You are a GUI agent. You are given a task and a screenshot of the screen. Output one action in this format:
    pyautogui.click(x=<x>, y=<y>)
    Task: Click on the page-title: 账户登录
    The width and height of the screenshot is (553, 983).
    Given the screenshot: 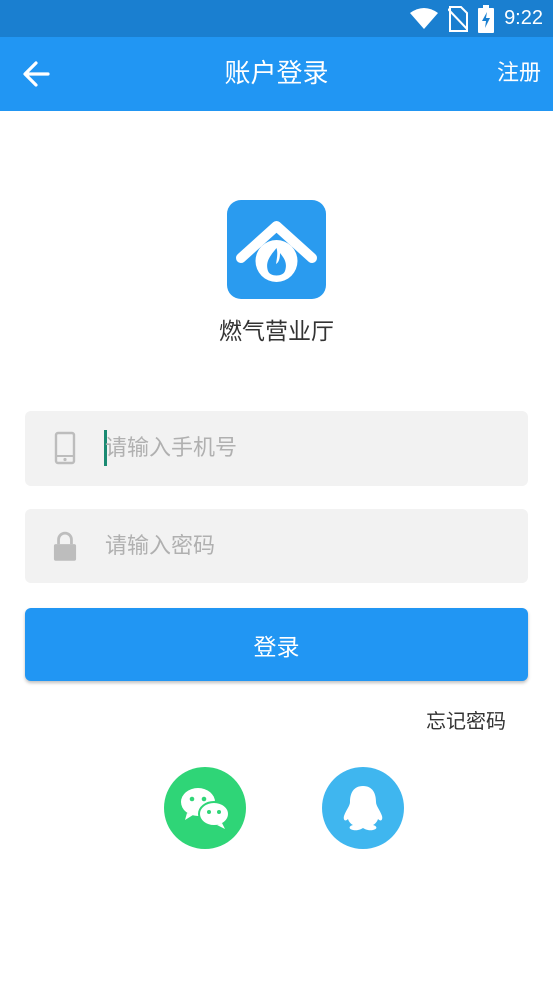 What is the action you would take?
    pyautogui.click(x=276, y=74)
    